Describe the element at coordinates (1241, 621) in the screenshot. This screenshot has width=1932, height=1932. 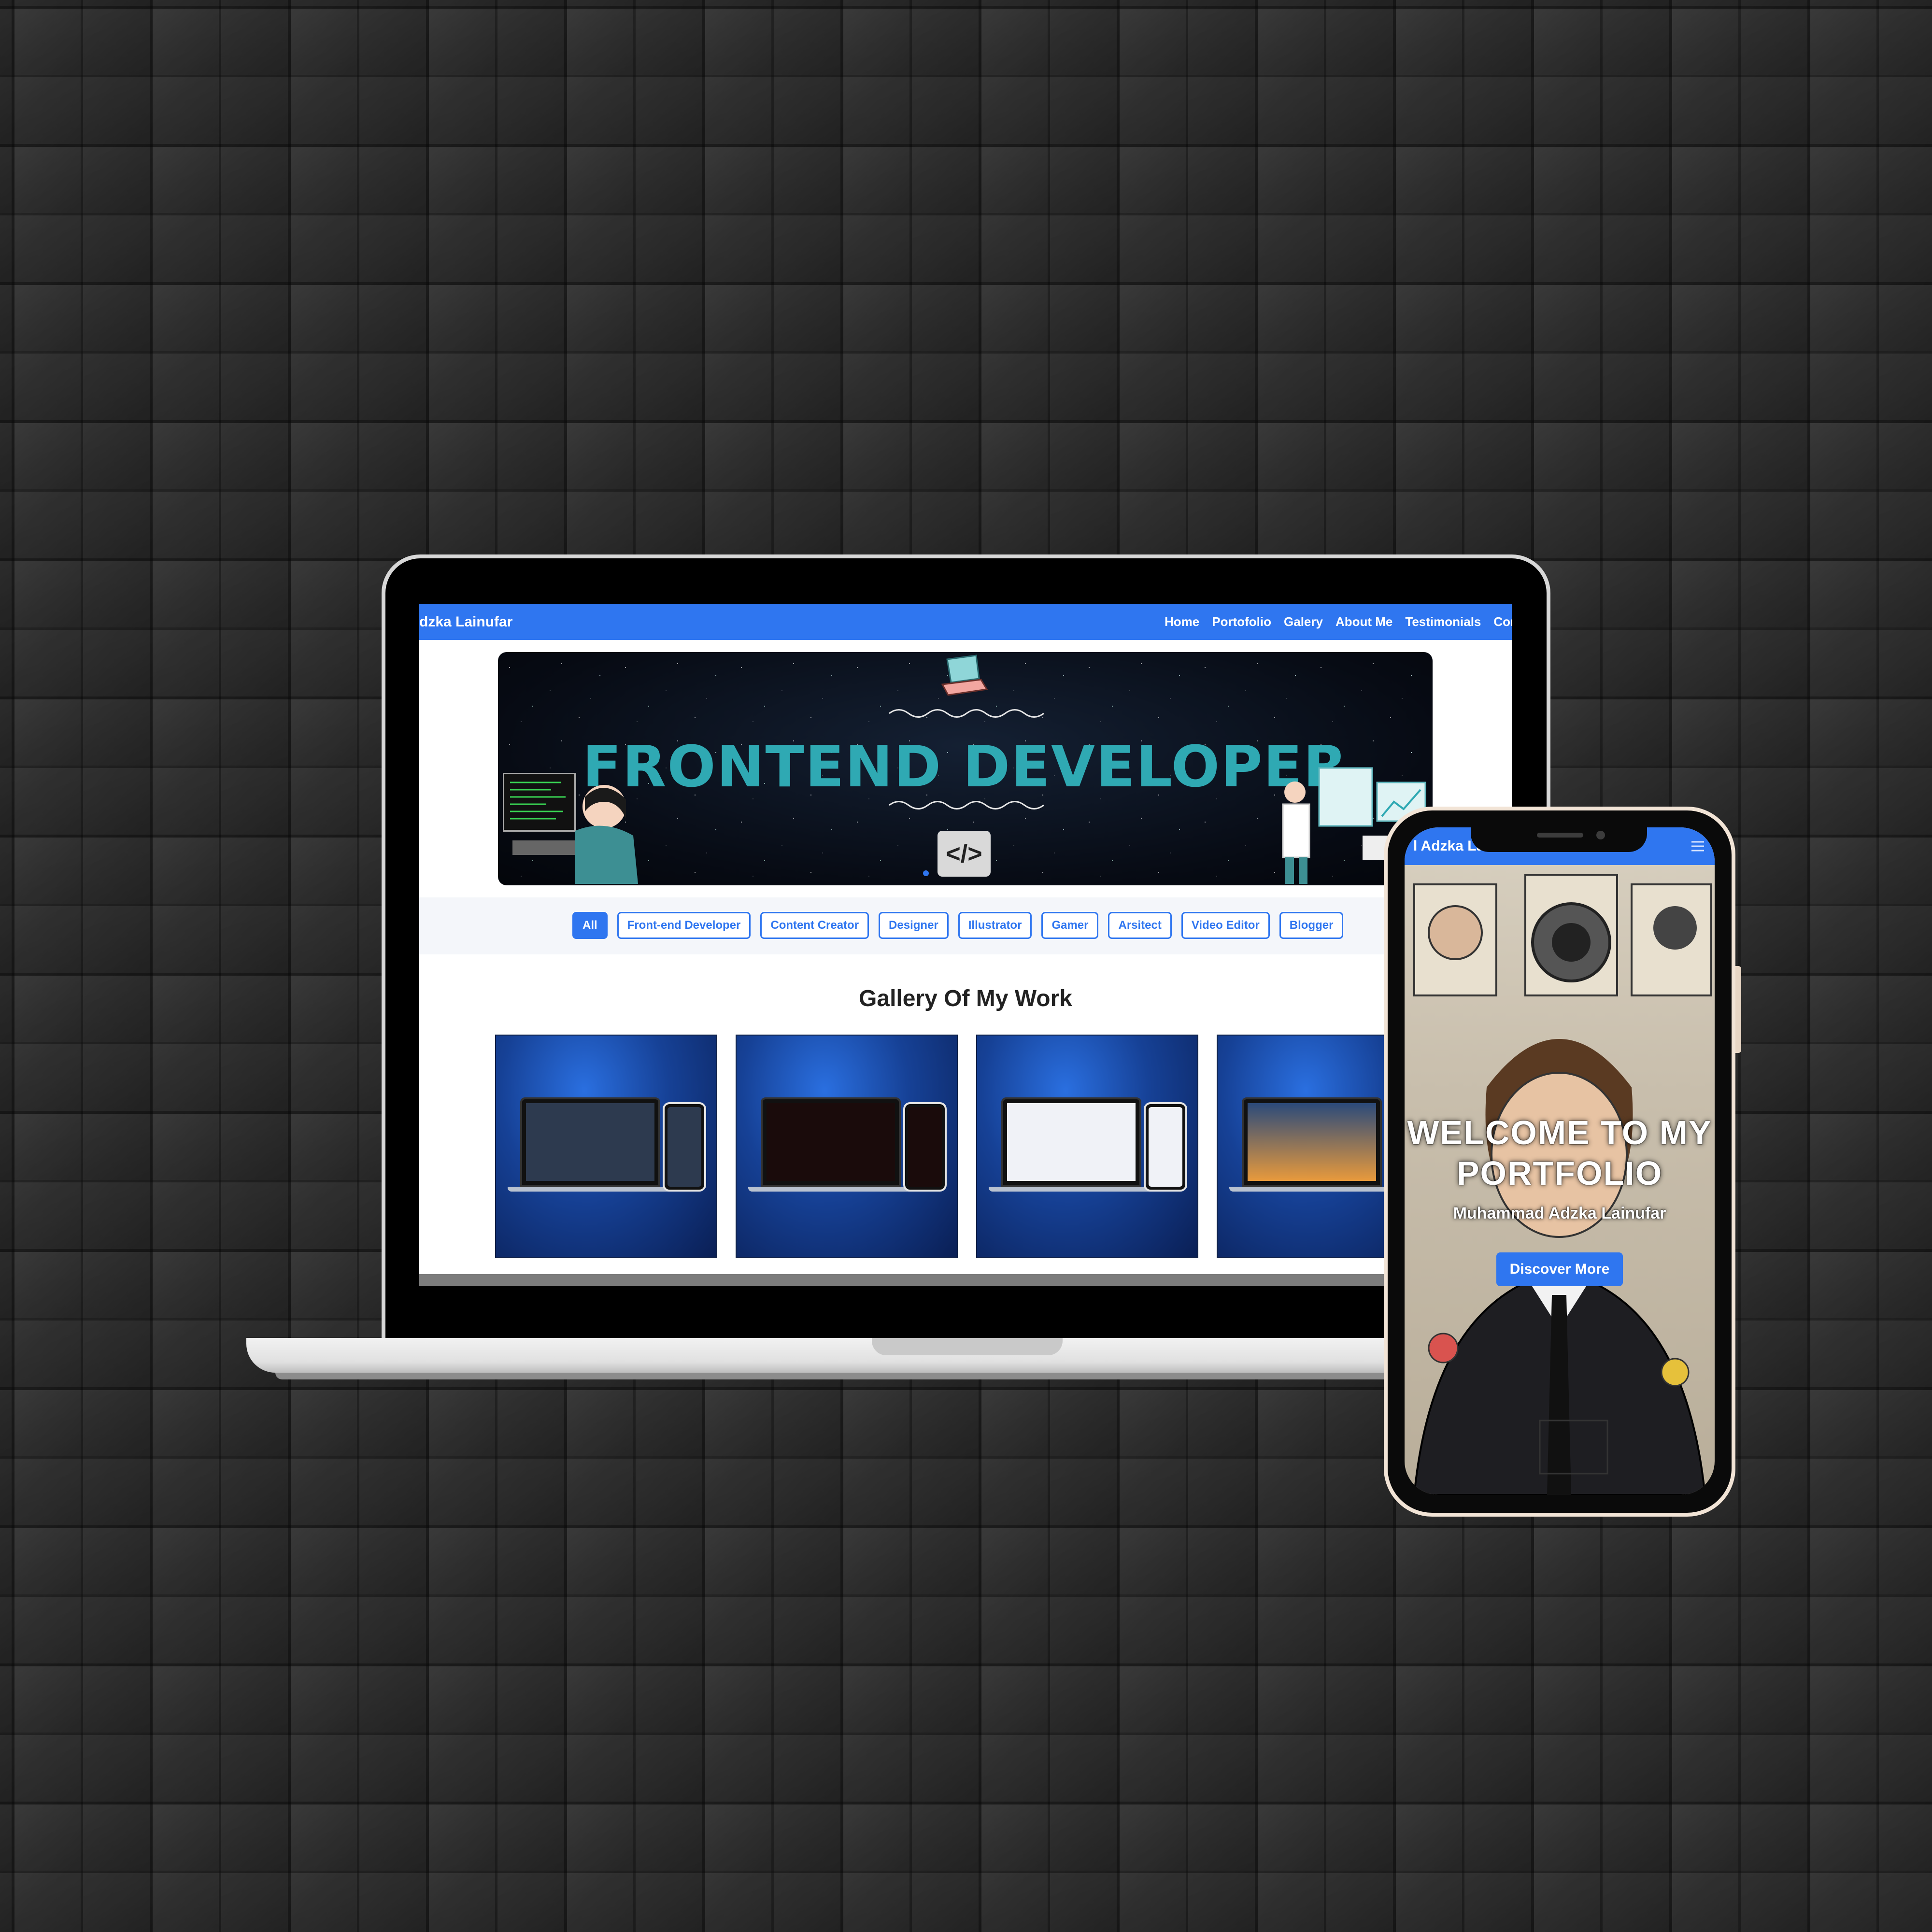
I see `nav-link-portofolio: Portofolio` at that location.